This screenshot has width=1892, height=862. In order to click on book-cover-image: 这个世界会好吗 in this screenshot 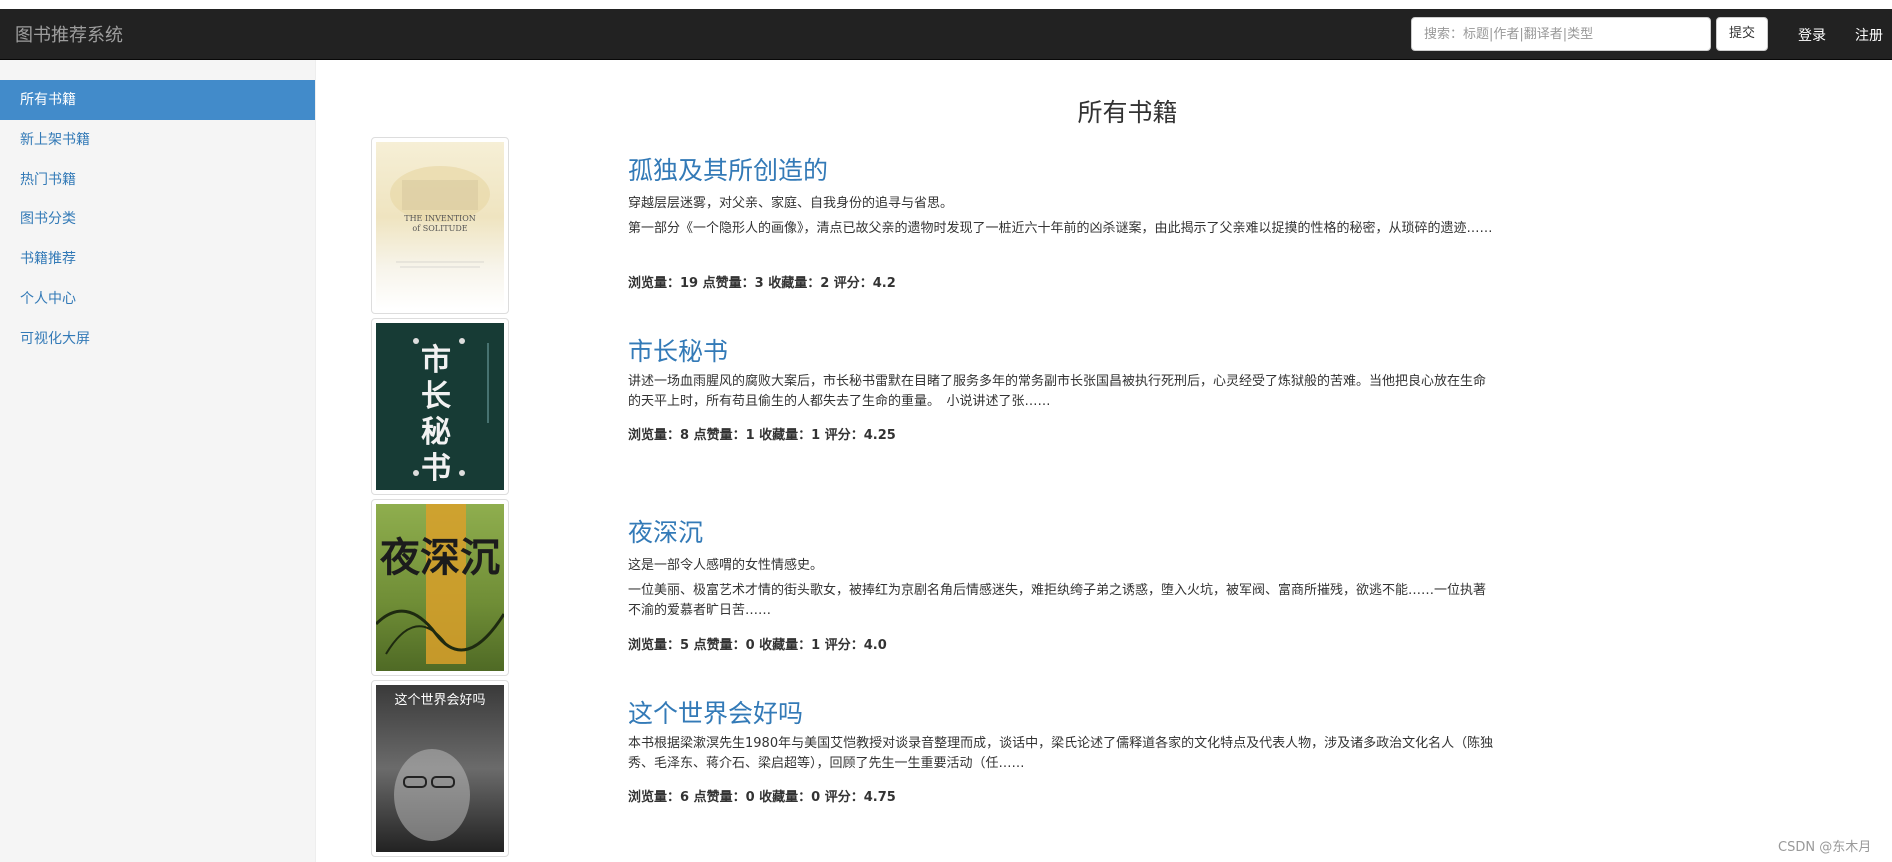, I will do `click(440, 768)`.